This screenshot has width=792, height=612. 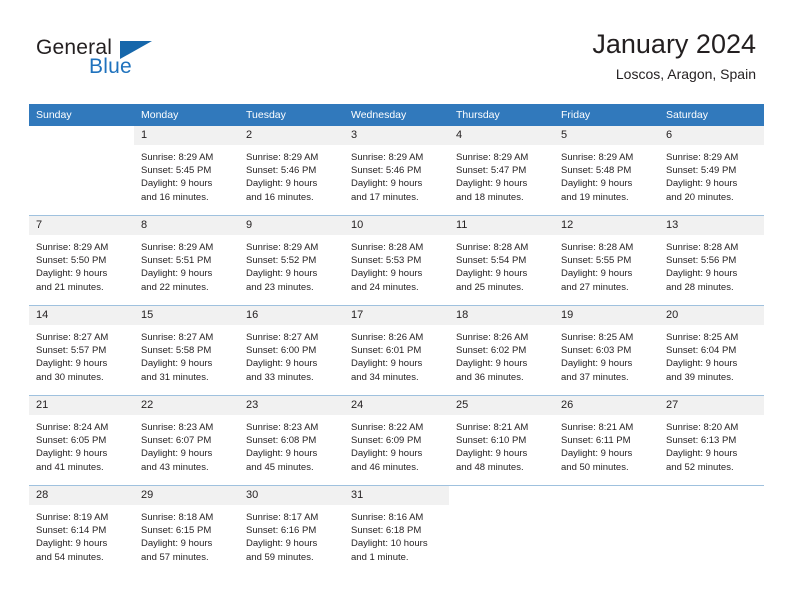 I want to click on day-number: 15, so click(x=186, y=315).